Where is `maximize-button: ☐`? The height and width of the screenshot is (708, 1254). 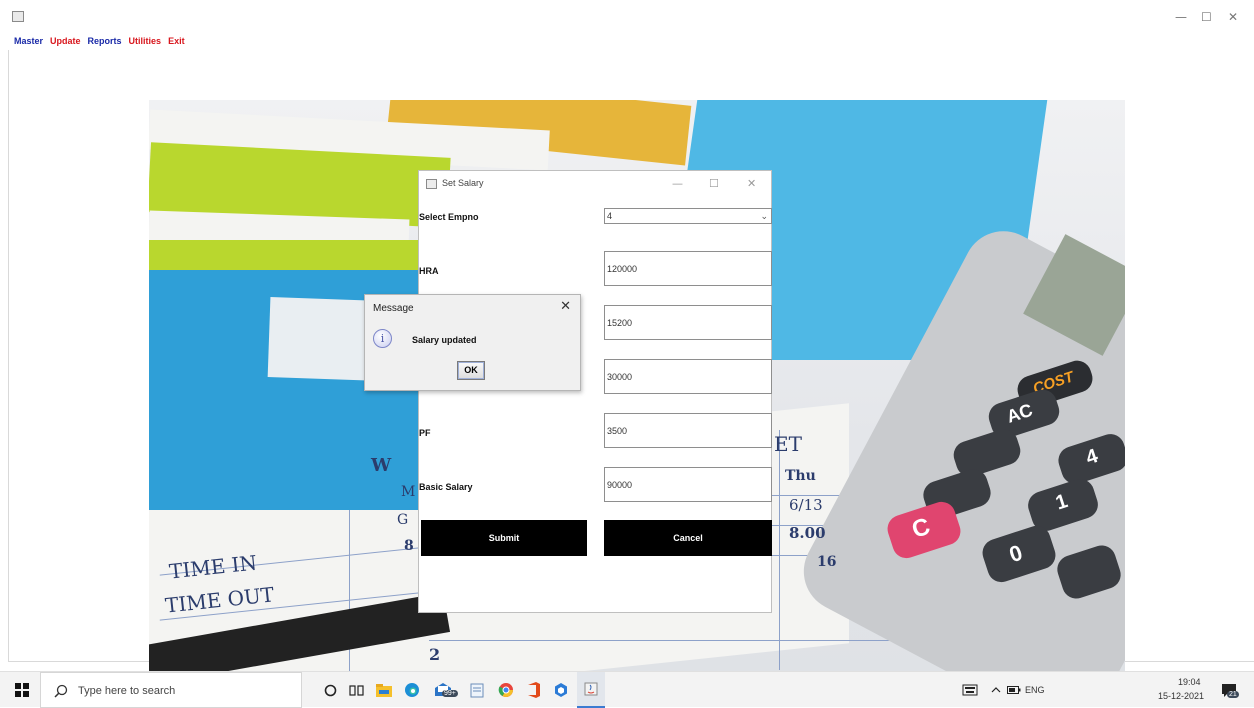
maximize-button: ☐ is located at coordinates (1206, 17).